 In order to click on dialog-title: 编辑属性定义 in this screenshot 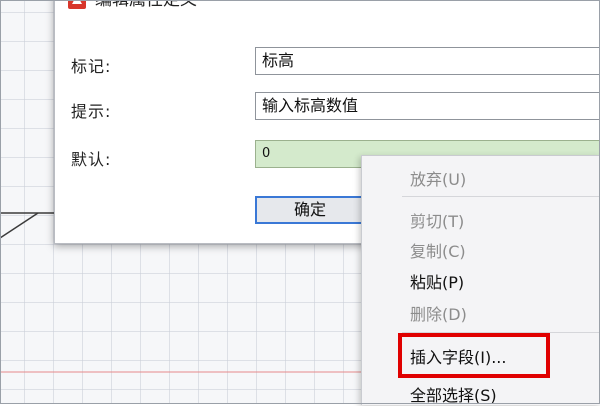, I will do `click(146, 5)`.